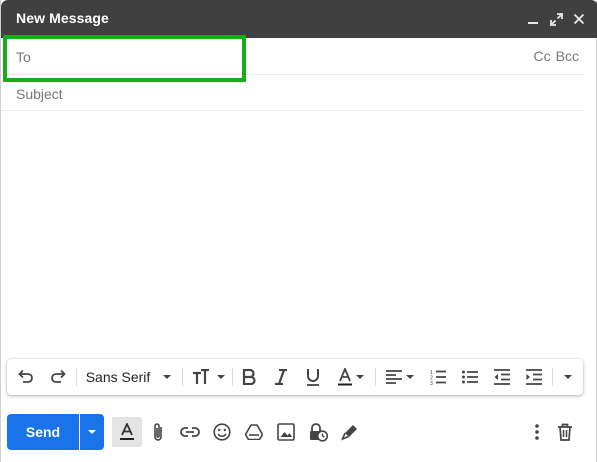  I want to click on redo-icon, so click(58, 377).